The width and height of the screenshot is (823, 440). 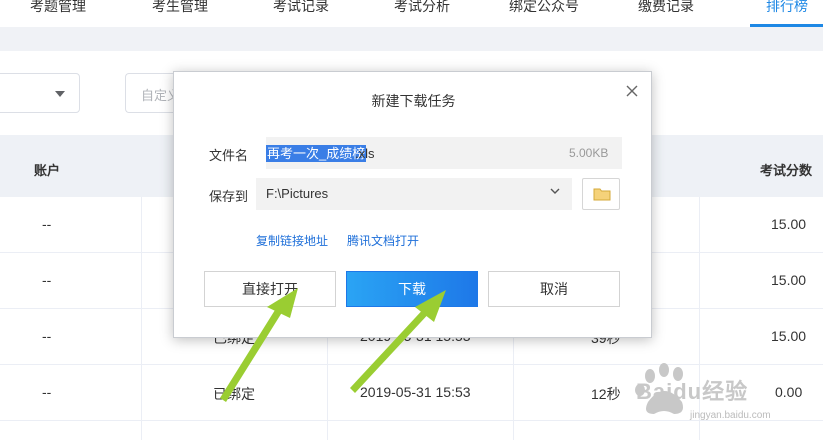 I want to click on header-score: 考试分数, so click(x=786, y=170).